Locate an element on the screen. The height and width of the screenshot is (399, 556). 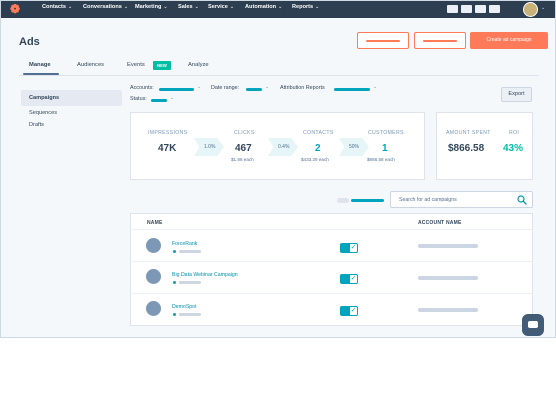
nav-label: Service is located at coordinates (218, 7).